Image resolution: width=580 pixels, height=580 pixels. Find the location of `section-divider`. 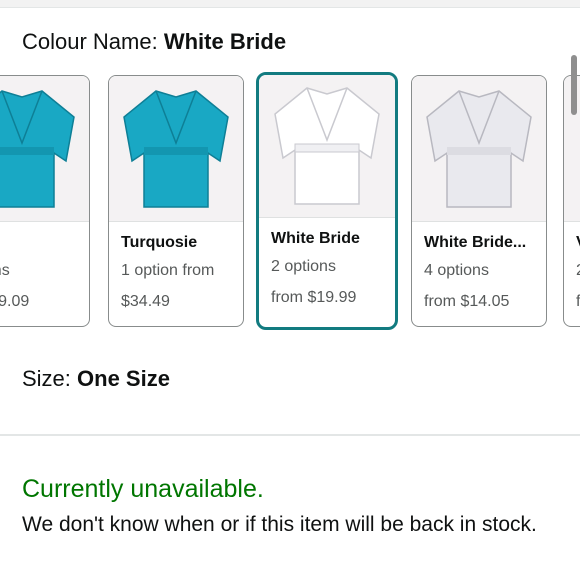

section-divider is located at coordinates (290, 435).